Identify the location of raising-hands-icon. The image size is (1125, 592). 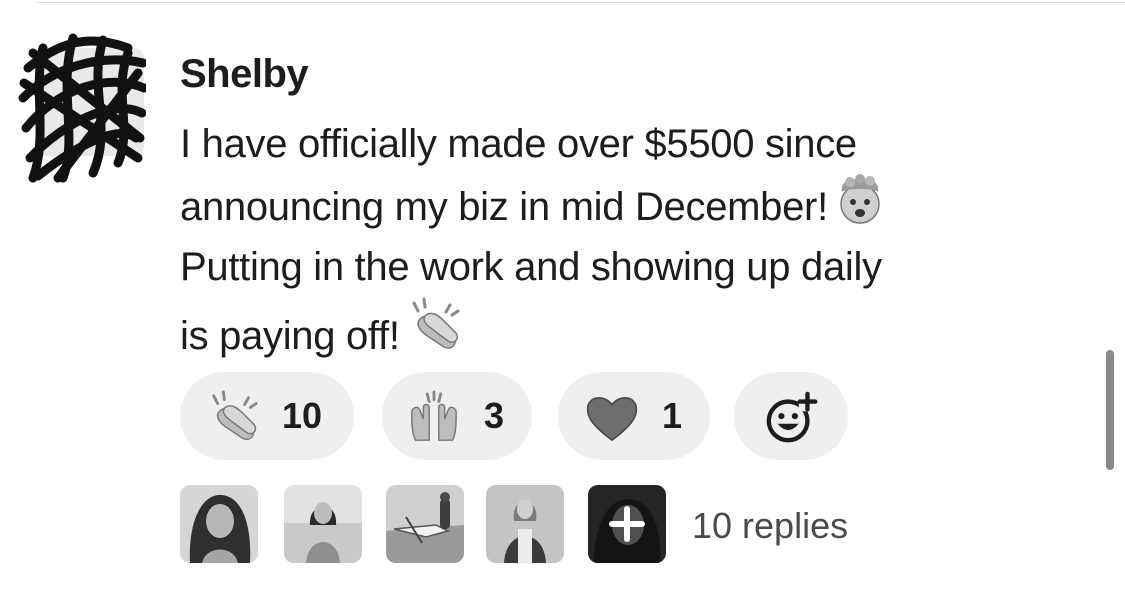
(434, 418).